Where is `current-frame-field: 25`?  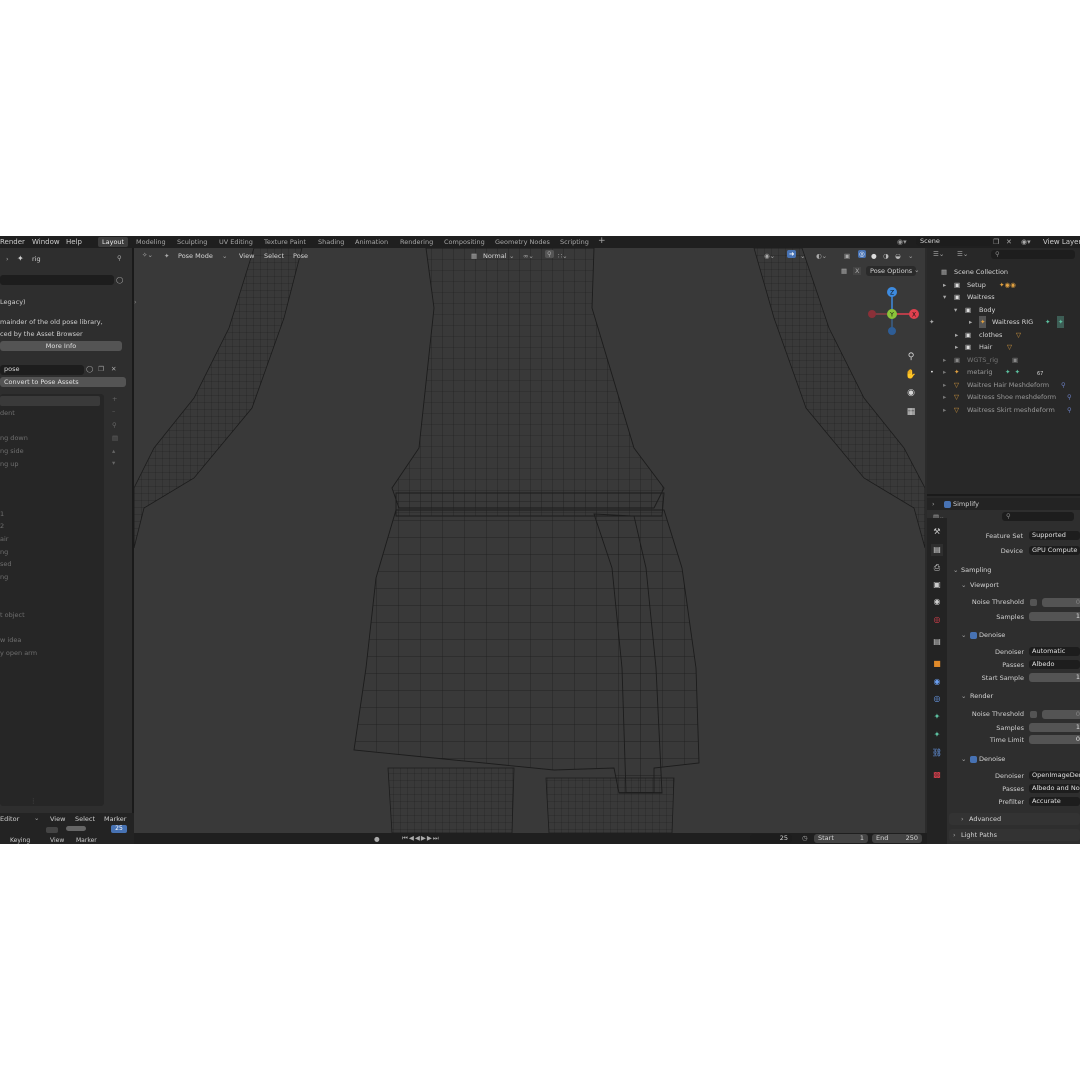
current-frame-field: 25 is located at coordinates (771, 838).